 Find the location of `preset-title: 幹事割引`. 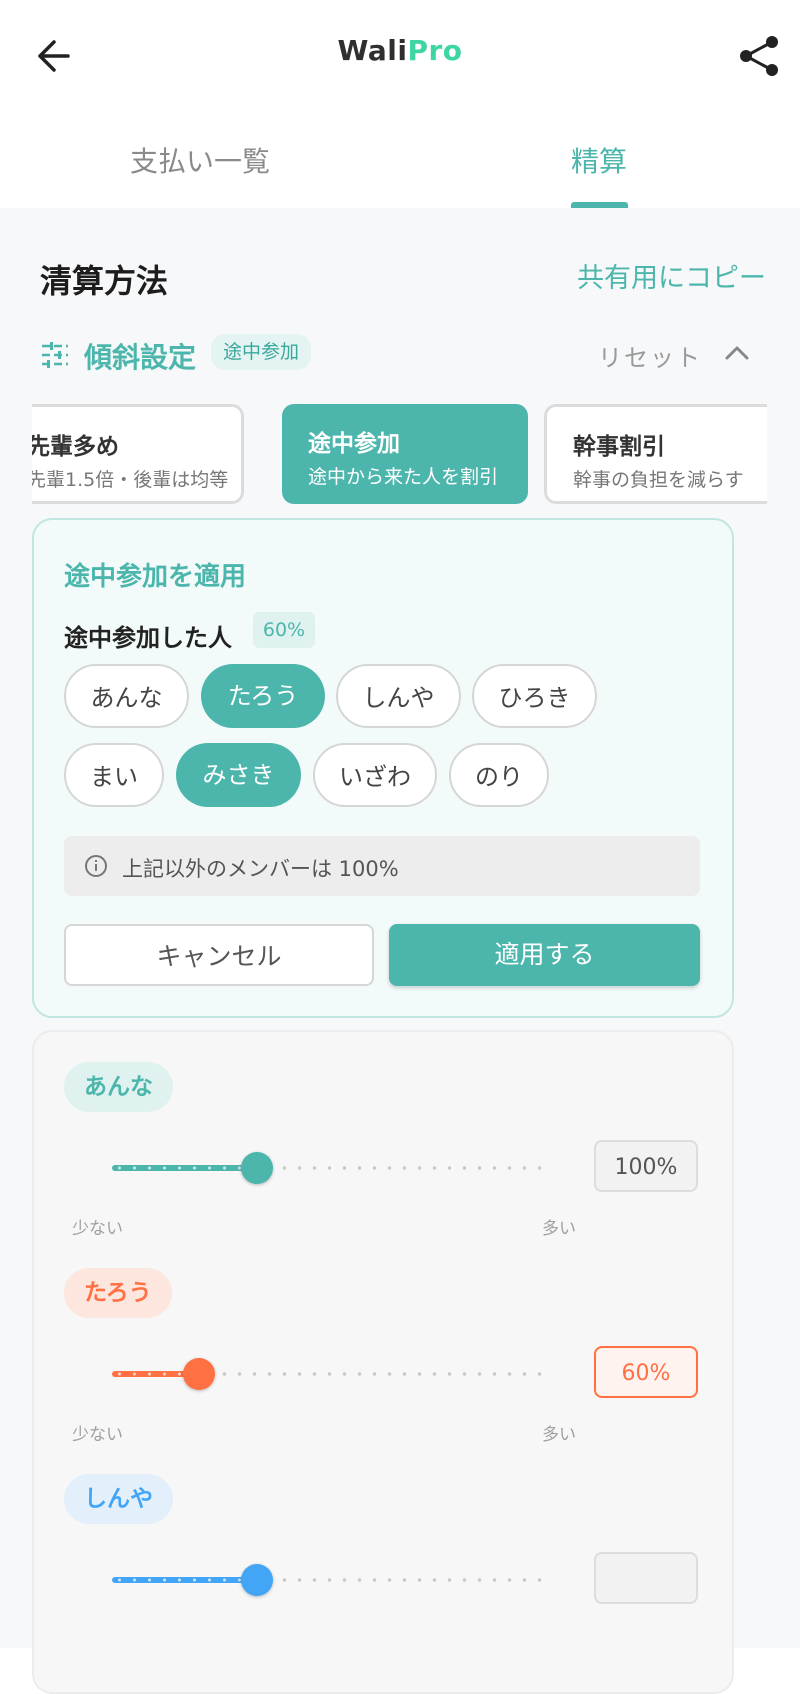

preset-title: 幹事割引 is located at coordinates (619, 447).